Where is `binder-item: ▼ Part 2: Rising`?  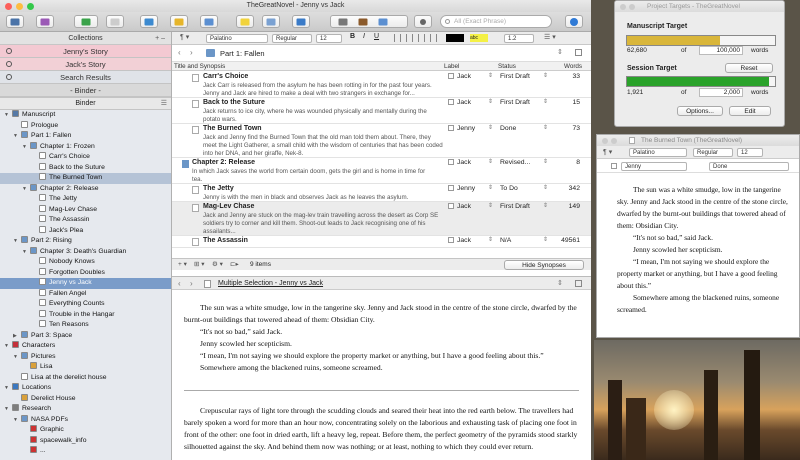 binder-item: ▼ Part 2: Rising is located at coordinates (85, 241).